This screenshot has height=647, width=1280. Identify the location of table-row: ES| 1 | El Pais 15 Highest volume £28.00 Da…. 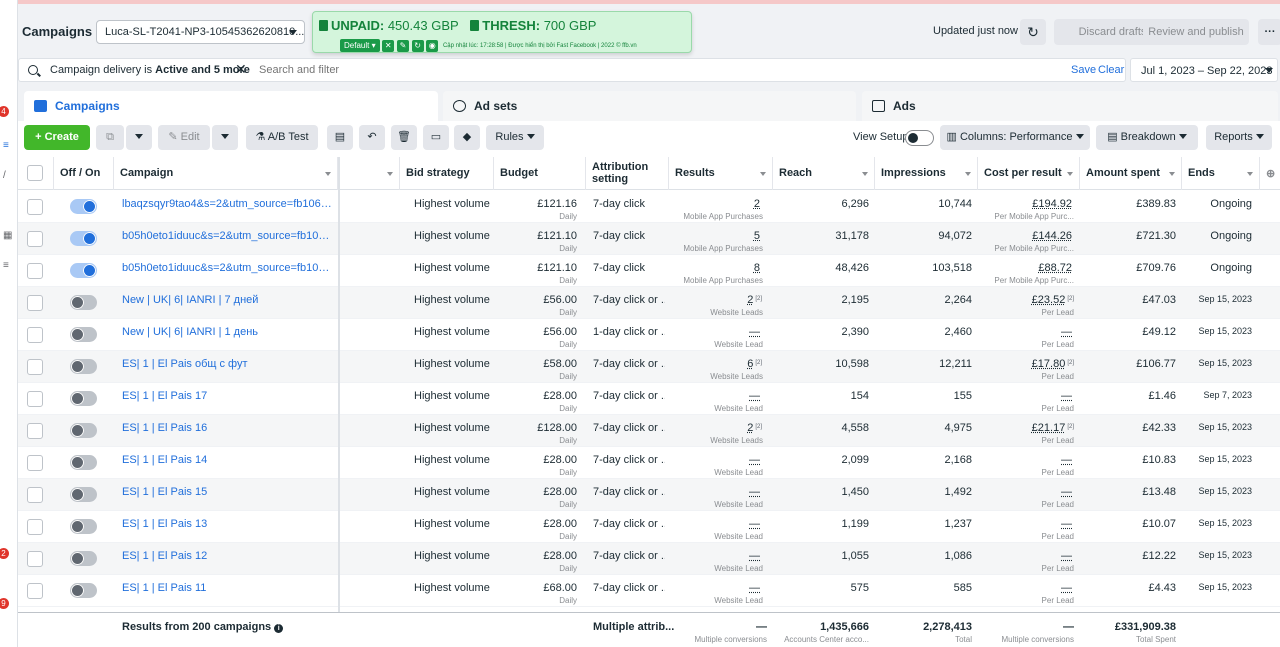
(649, 495).